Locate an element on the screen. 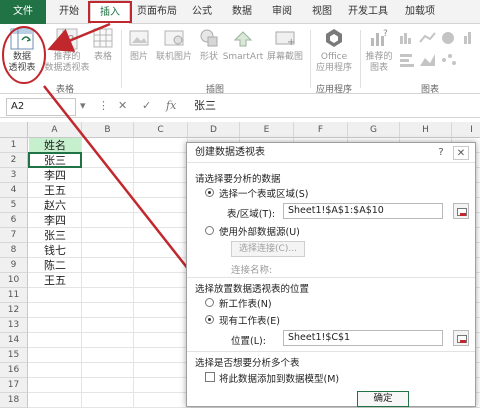  new-sheet-radio is located at coordinates (209, 302).